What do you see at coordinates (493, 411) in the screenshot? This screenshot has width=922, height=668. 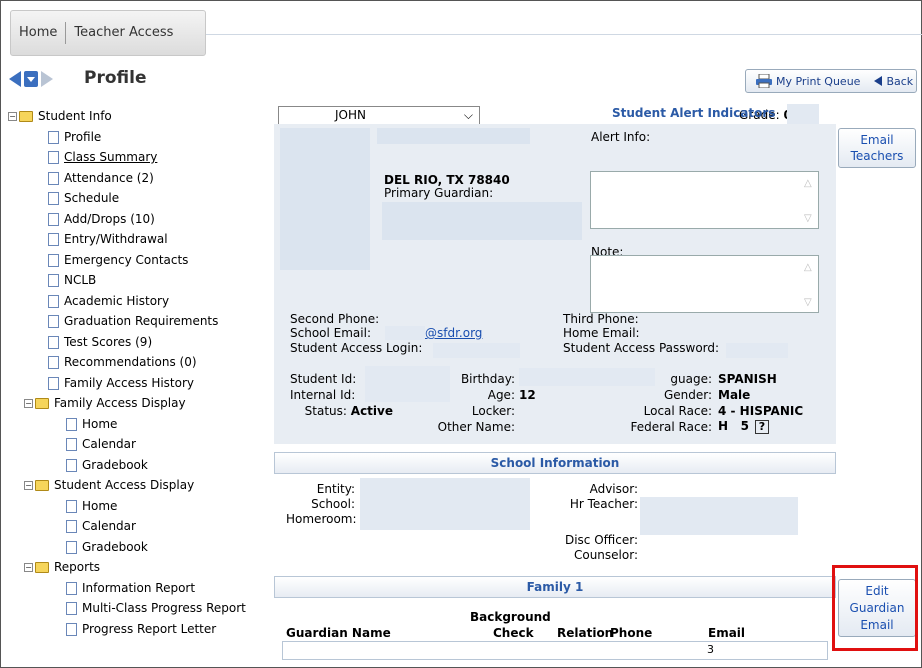 I see `locker-label: Locker:` at bounding box center [493, 411].